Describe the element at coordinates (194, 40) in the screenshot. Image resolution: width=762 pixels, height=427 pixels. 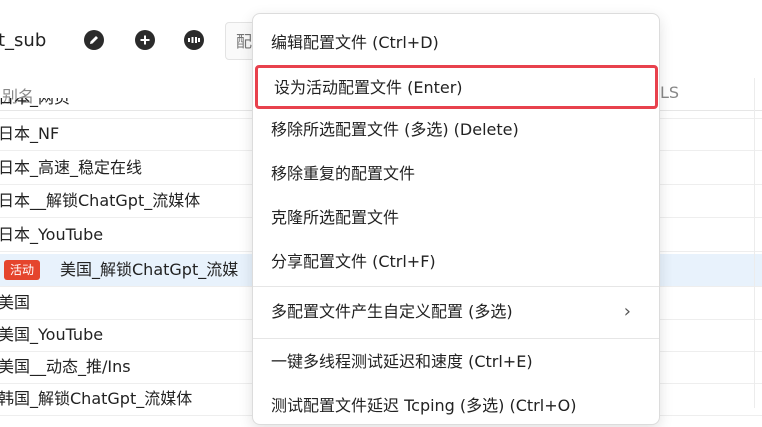
I see `more-icon` at that location.